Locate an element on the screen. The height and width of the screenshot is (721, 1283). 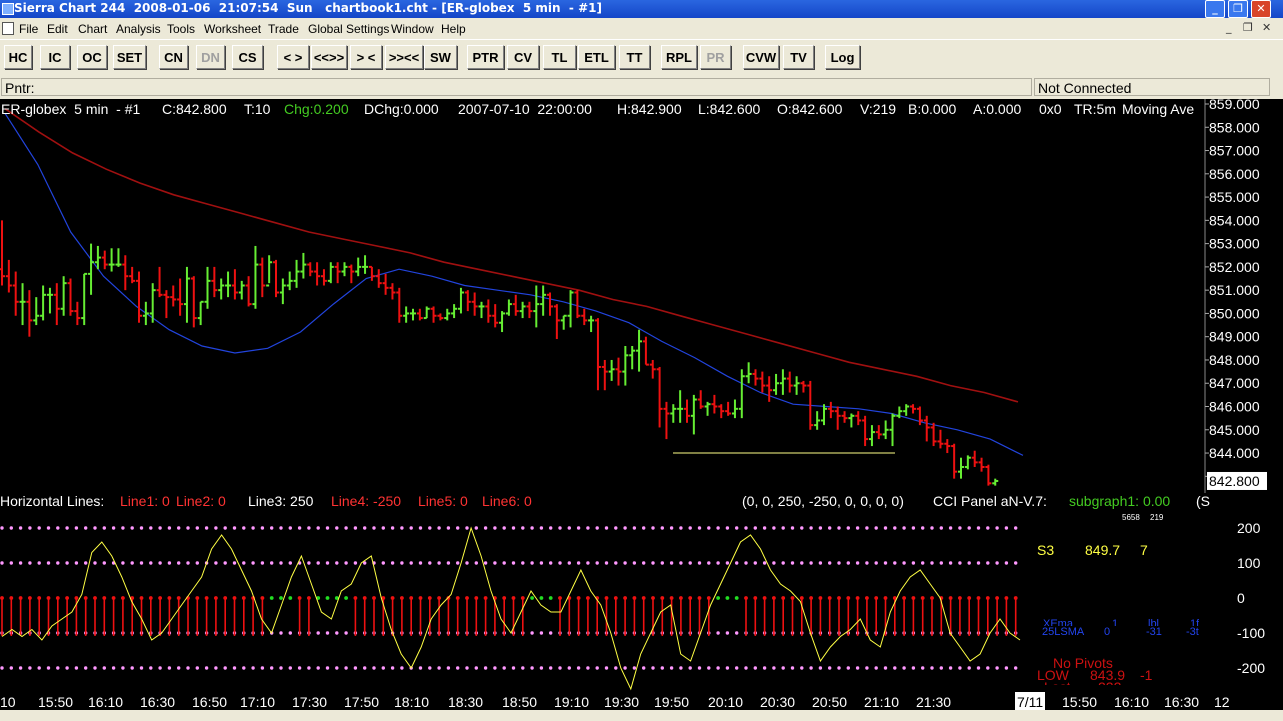
mdi-close-button: ✕ is located at coordinates (1266, 27).